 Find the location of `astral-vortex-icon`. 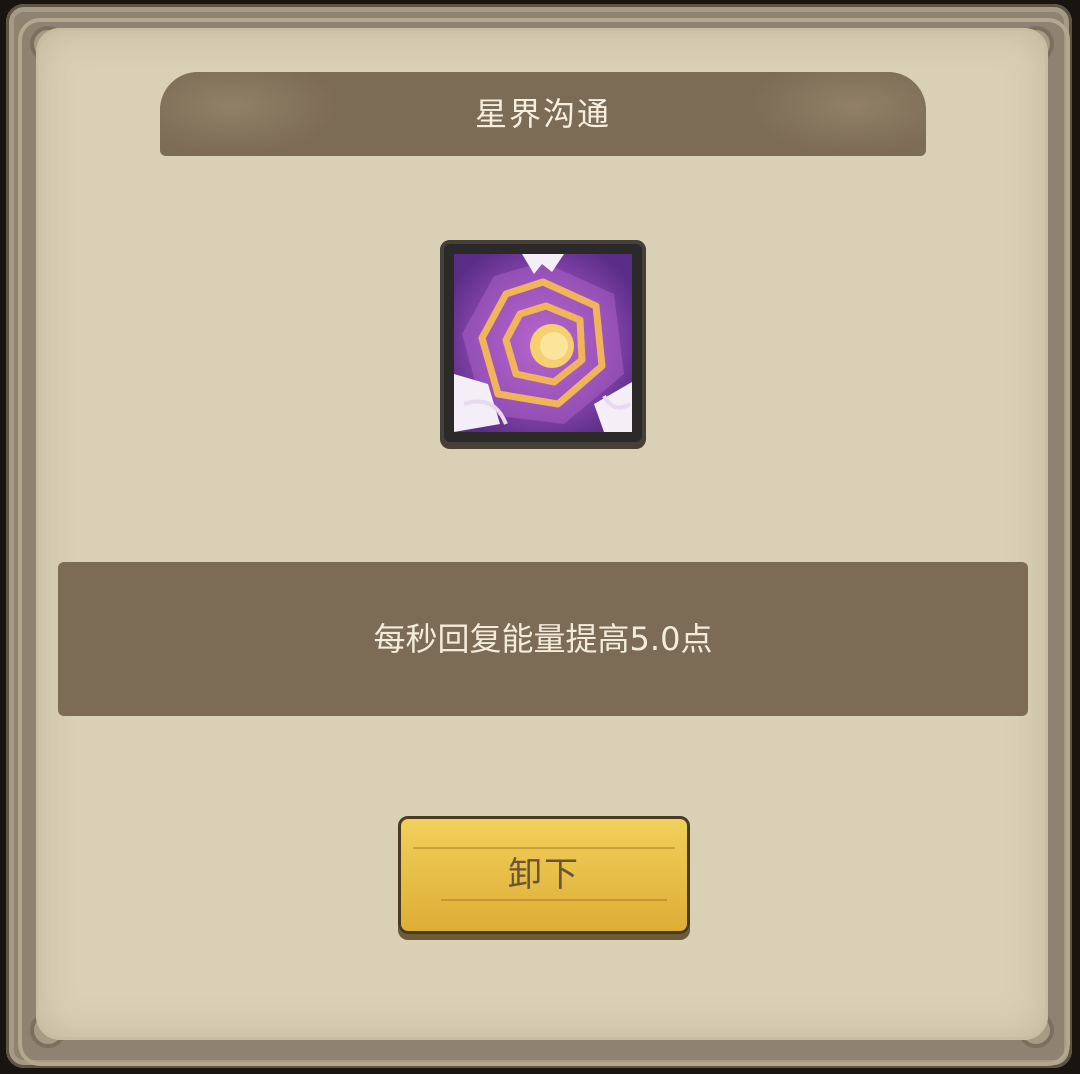

astral-vortex-icon is located at coordinates (543, 343).